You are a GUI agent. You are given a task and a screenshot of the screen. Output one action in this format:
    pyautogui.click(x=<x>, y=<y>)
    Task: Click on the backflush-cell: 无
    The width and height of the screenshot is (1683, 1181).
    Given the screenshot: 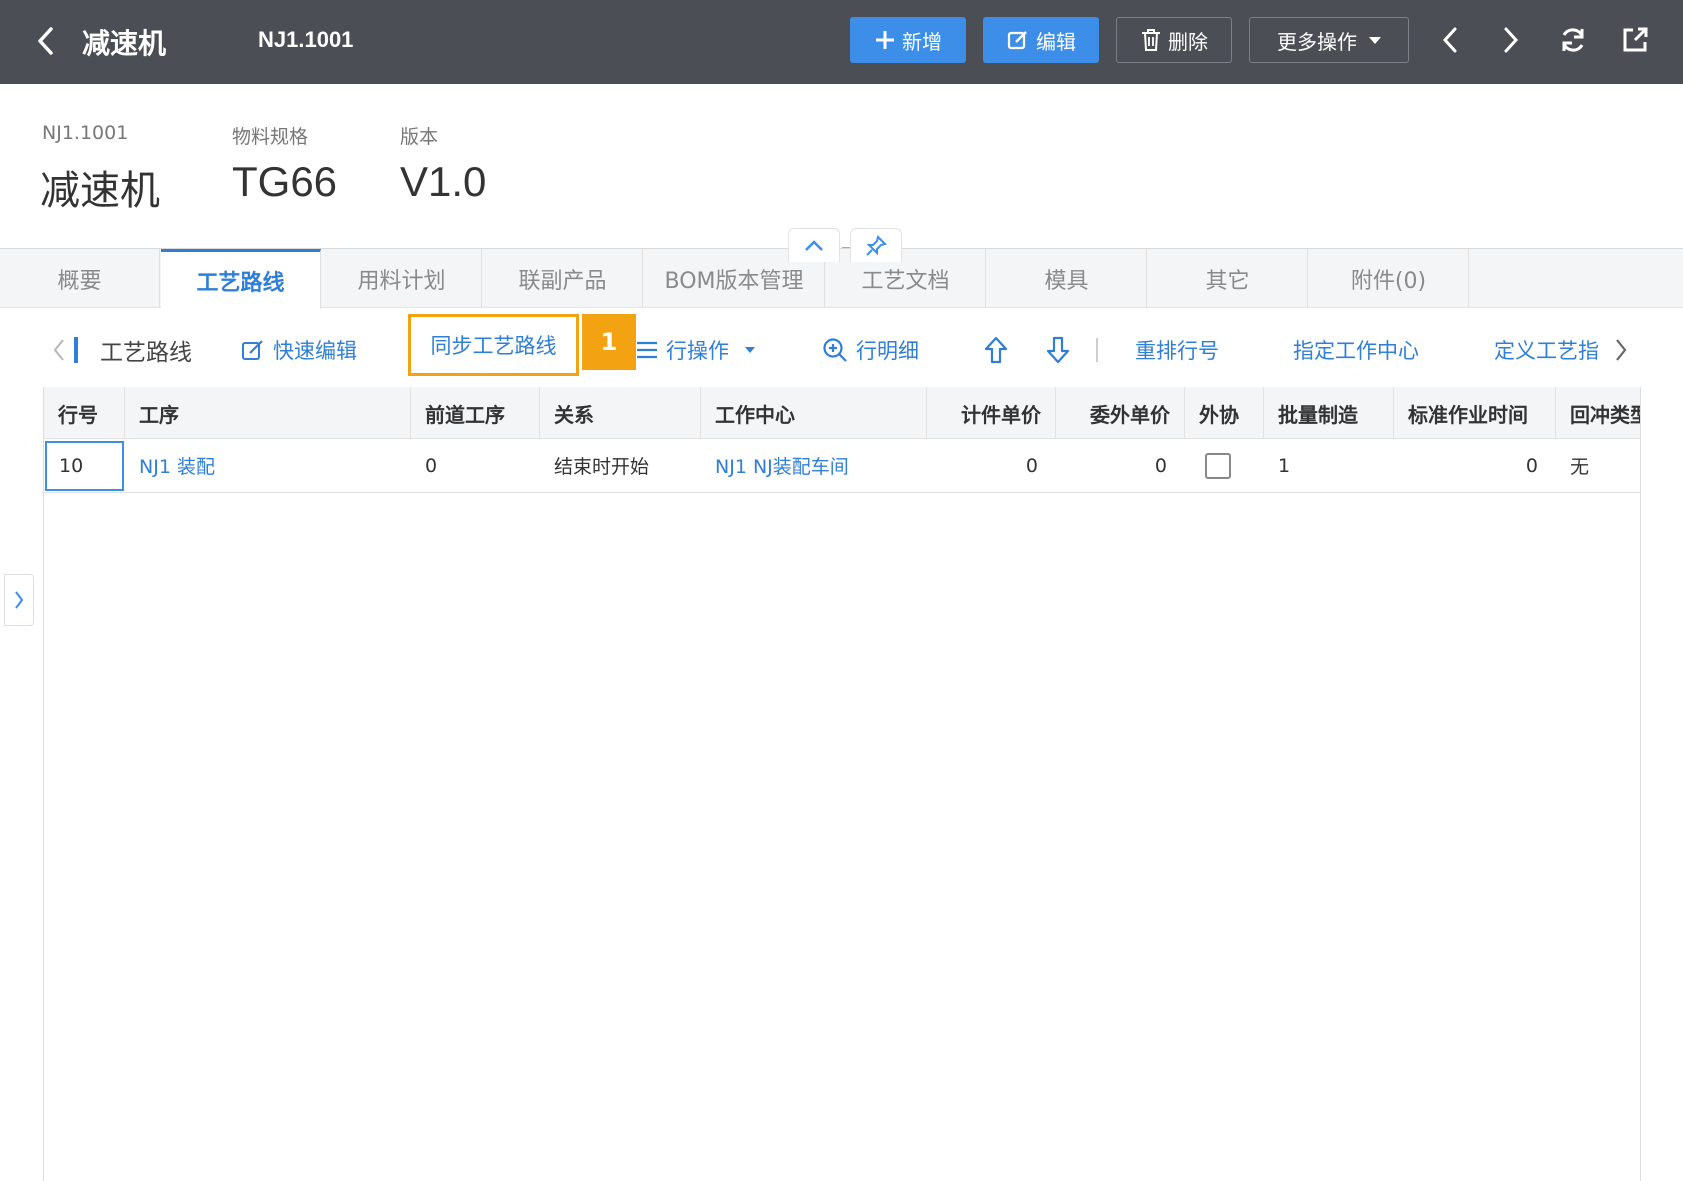 What is the action you would take?
    pyautogui.click(x=1580, y=467)
    